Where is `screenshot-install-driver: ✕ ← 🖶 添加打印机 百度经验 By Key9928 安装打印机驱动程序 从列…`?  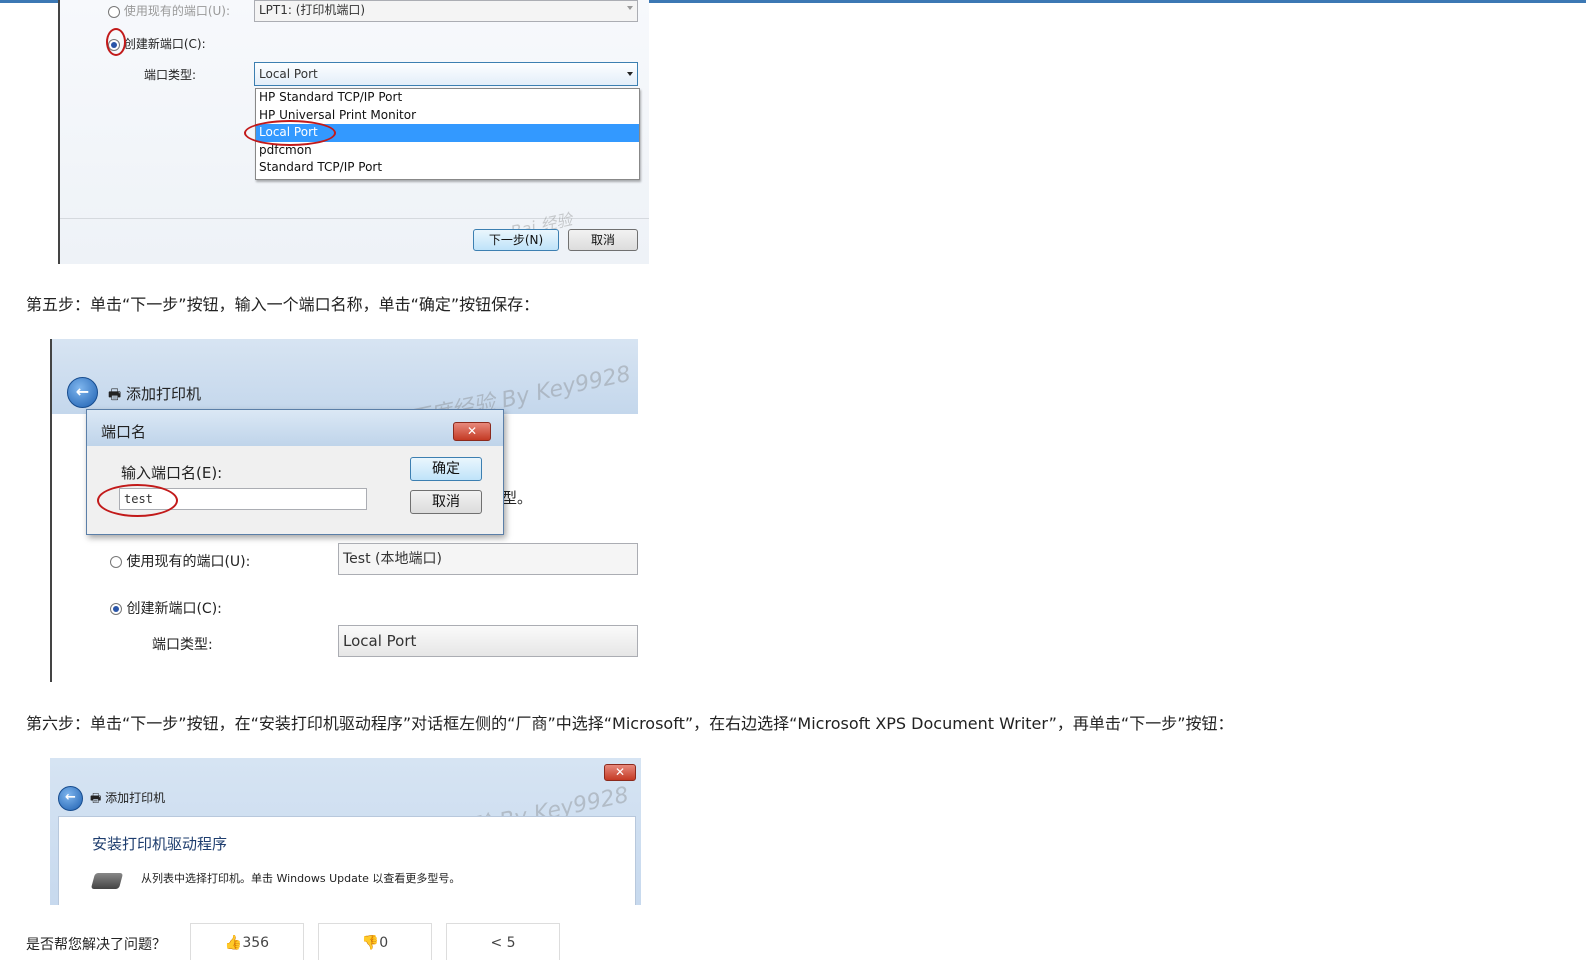 screenshot-install-driver: ✕ ← 🖶 添加打印机 百度经验 By Key9928 安装打印机驱动程序 从列… is located at coordinates (345, 831).